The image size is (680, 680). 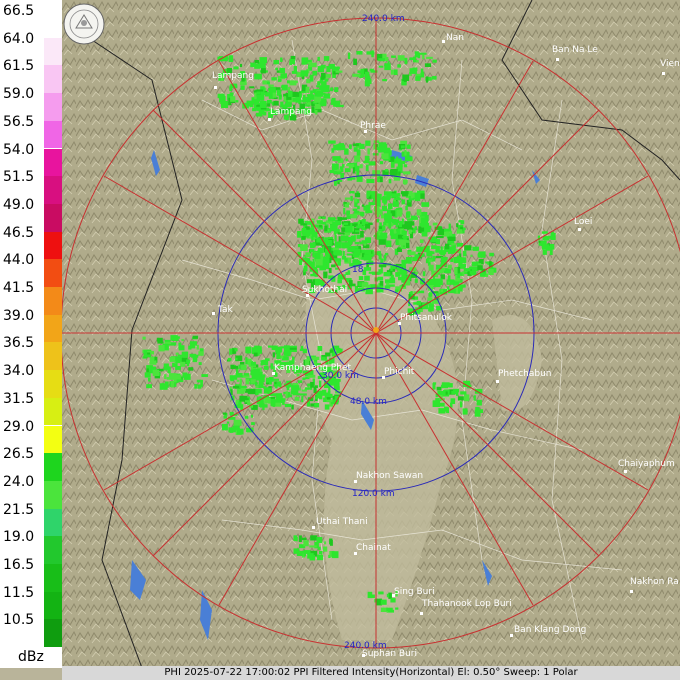 I want to click on legend-level-label: 24.0, so click(x=19, y=481).